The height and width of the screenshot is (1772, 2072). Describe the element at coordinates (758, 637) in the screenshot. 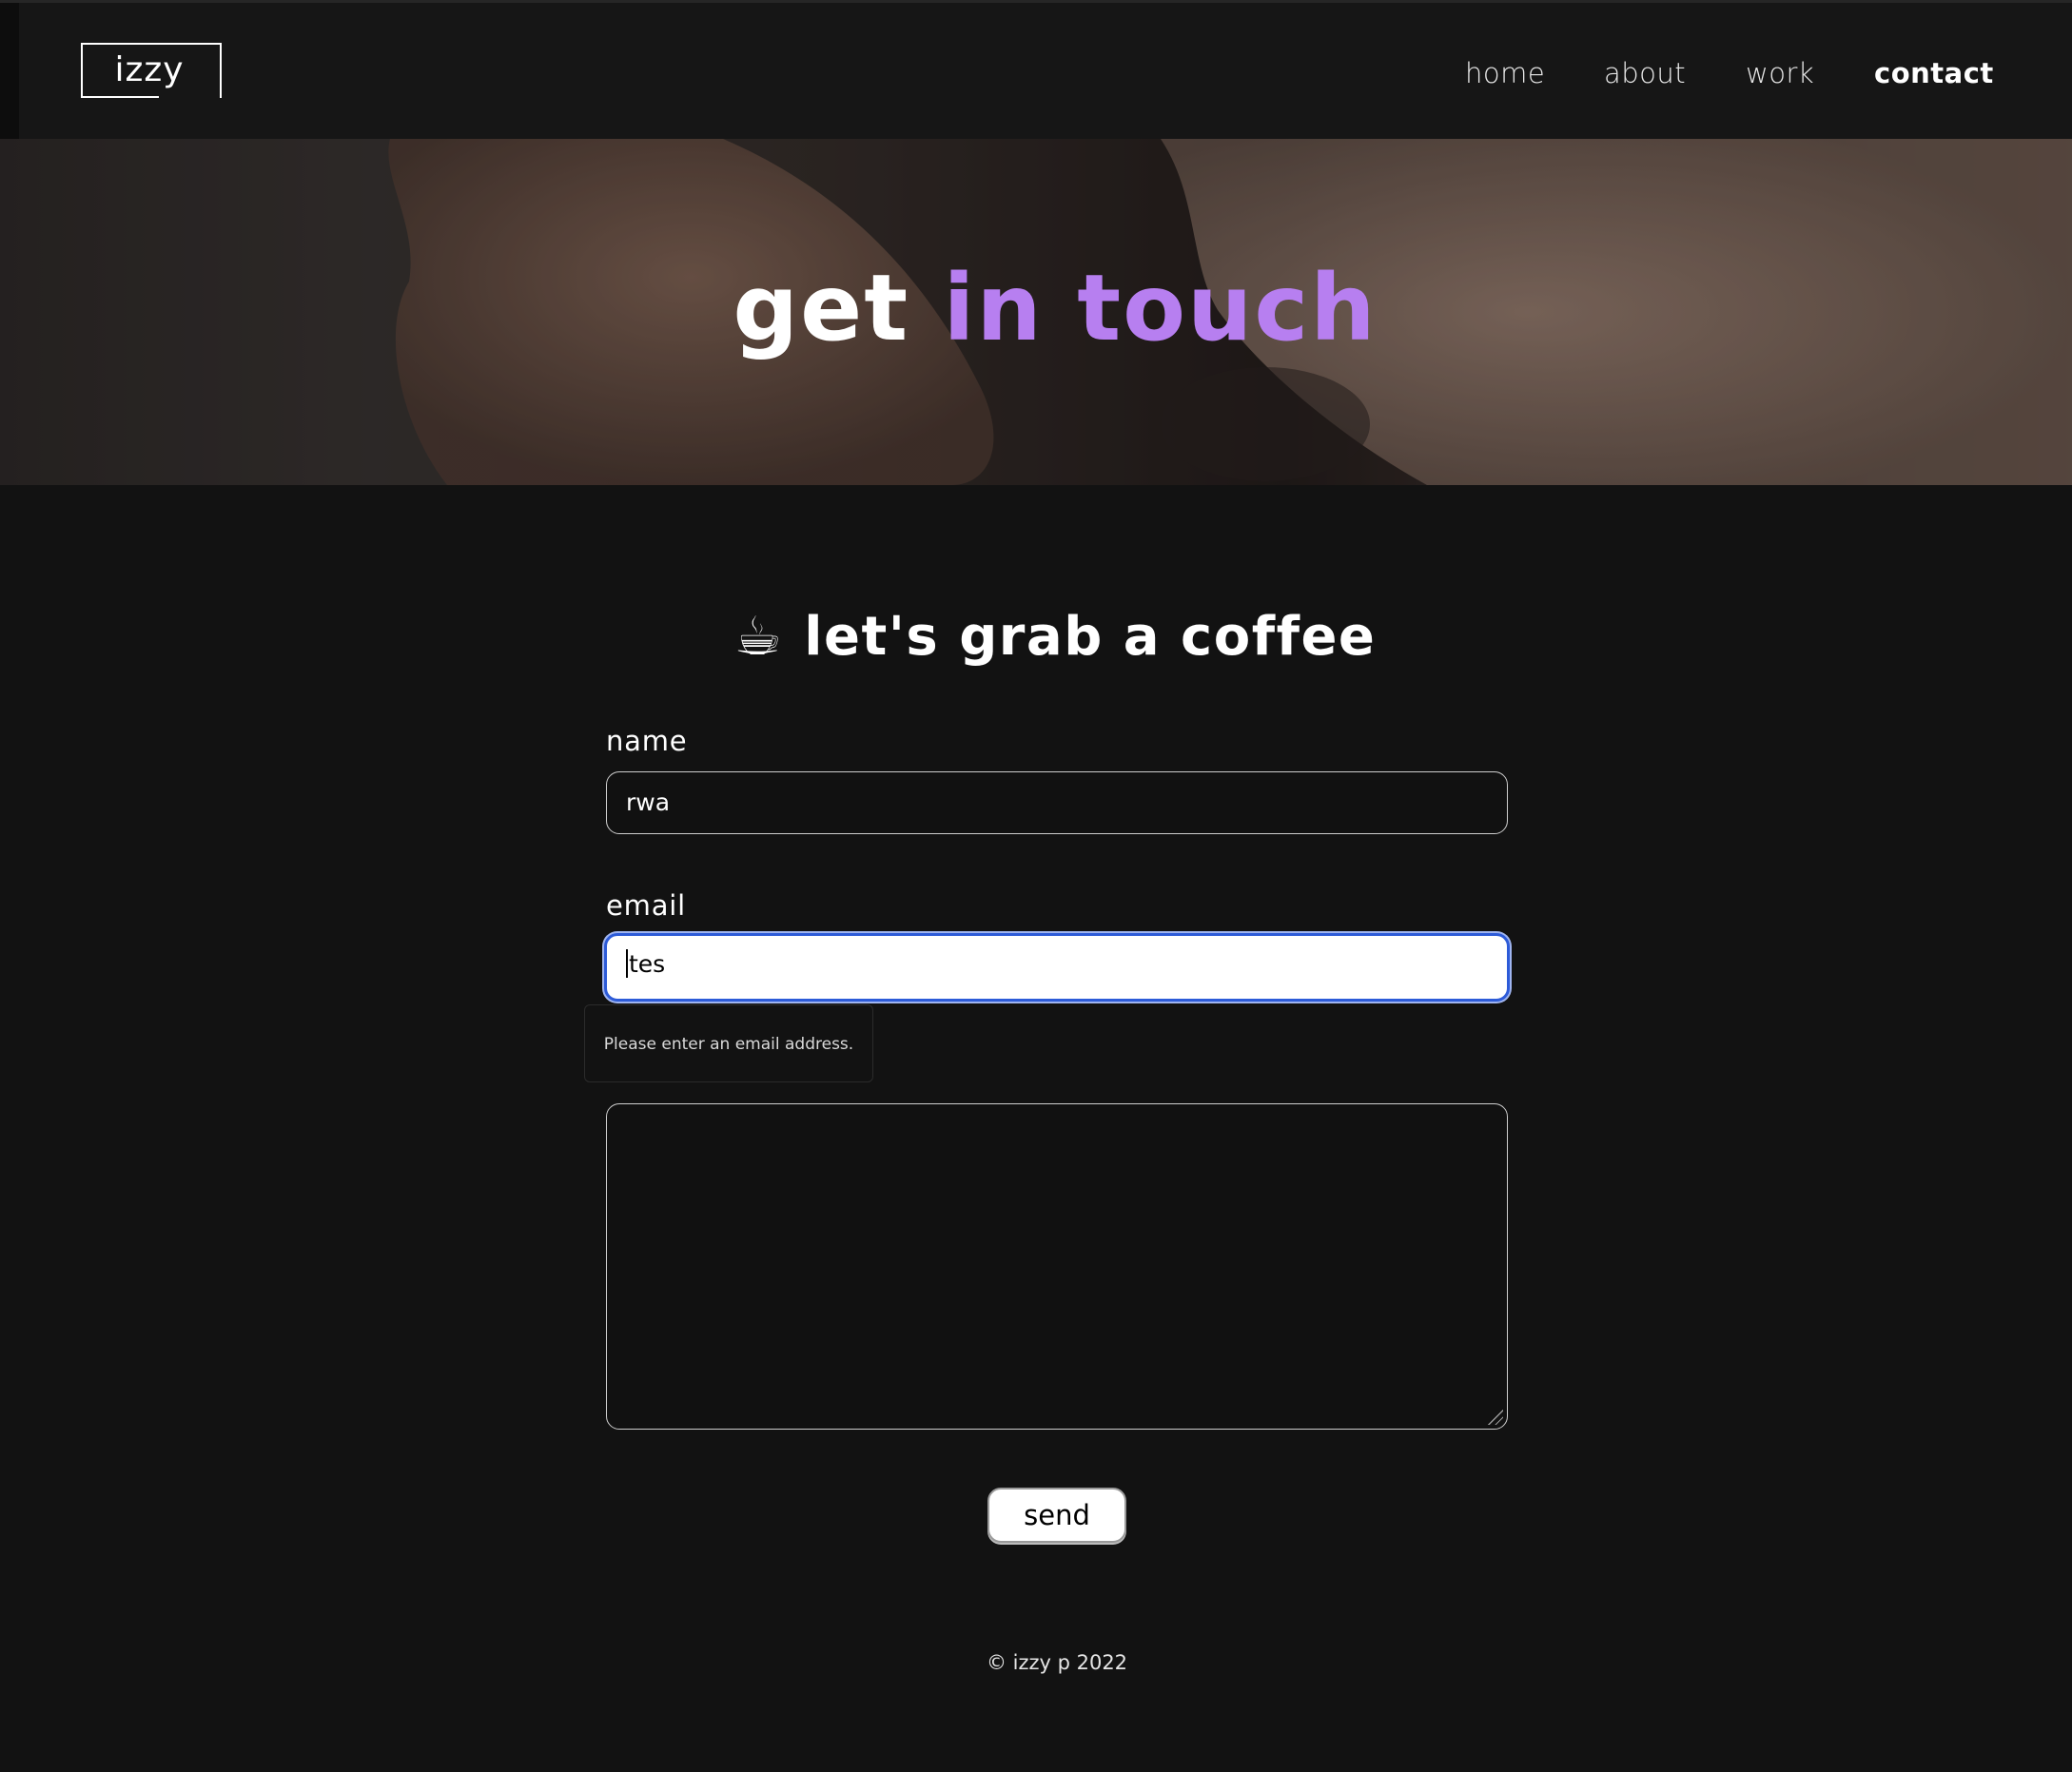

I see `coffee-cup-icon: ☕` at that location.